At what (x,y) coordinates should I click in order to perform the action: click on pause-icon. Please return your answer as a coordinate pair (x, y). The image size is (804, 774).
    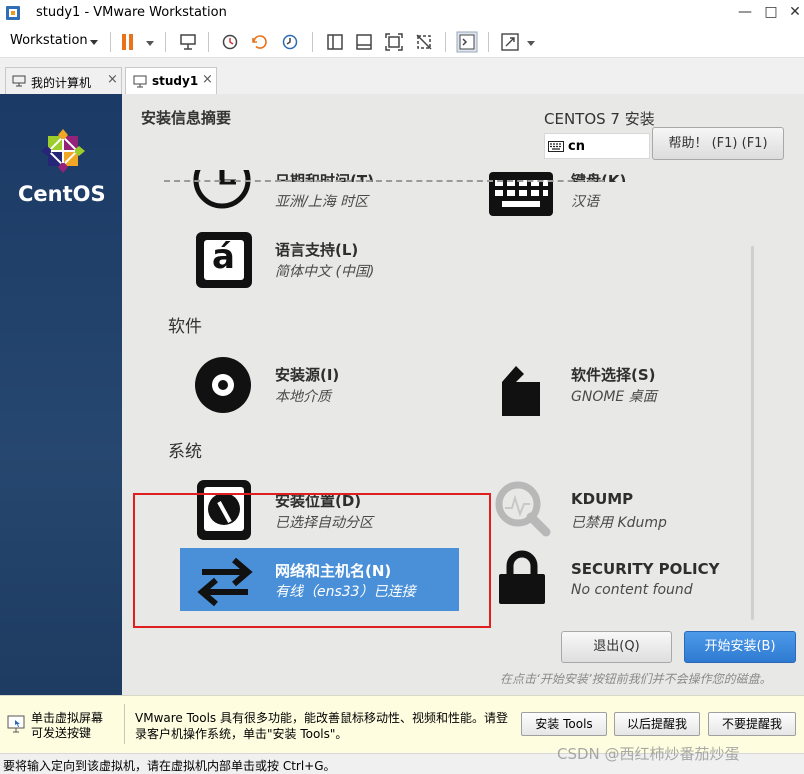
    Looking at the image, I should click on (128, 42).